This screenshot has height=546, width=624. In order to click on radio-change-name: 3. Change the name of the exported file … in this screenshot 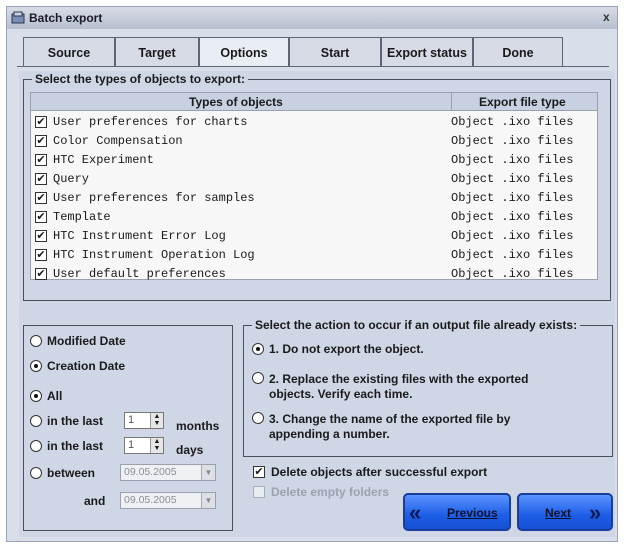, I will do `click(381, 427)`.